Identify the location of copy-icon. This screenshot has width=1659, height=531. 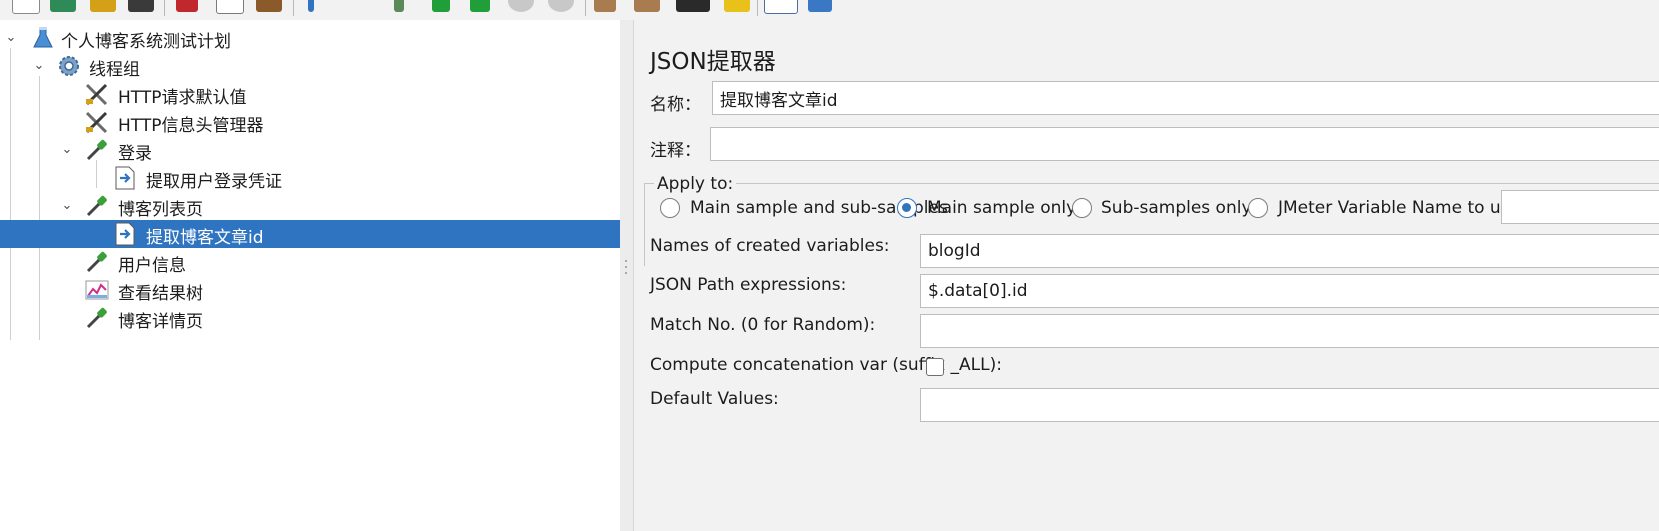
(230, 7).